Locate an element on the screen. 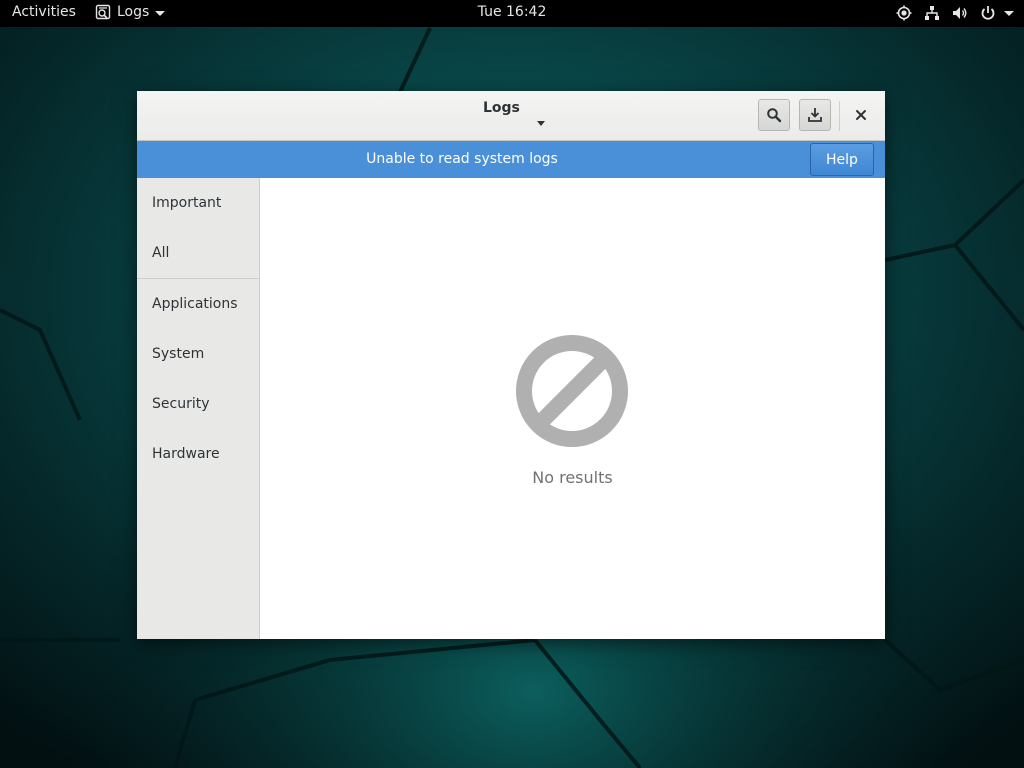 The width and height of the screenshot is (1024, 768). status-area is located at coordinates (949, 13).